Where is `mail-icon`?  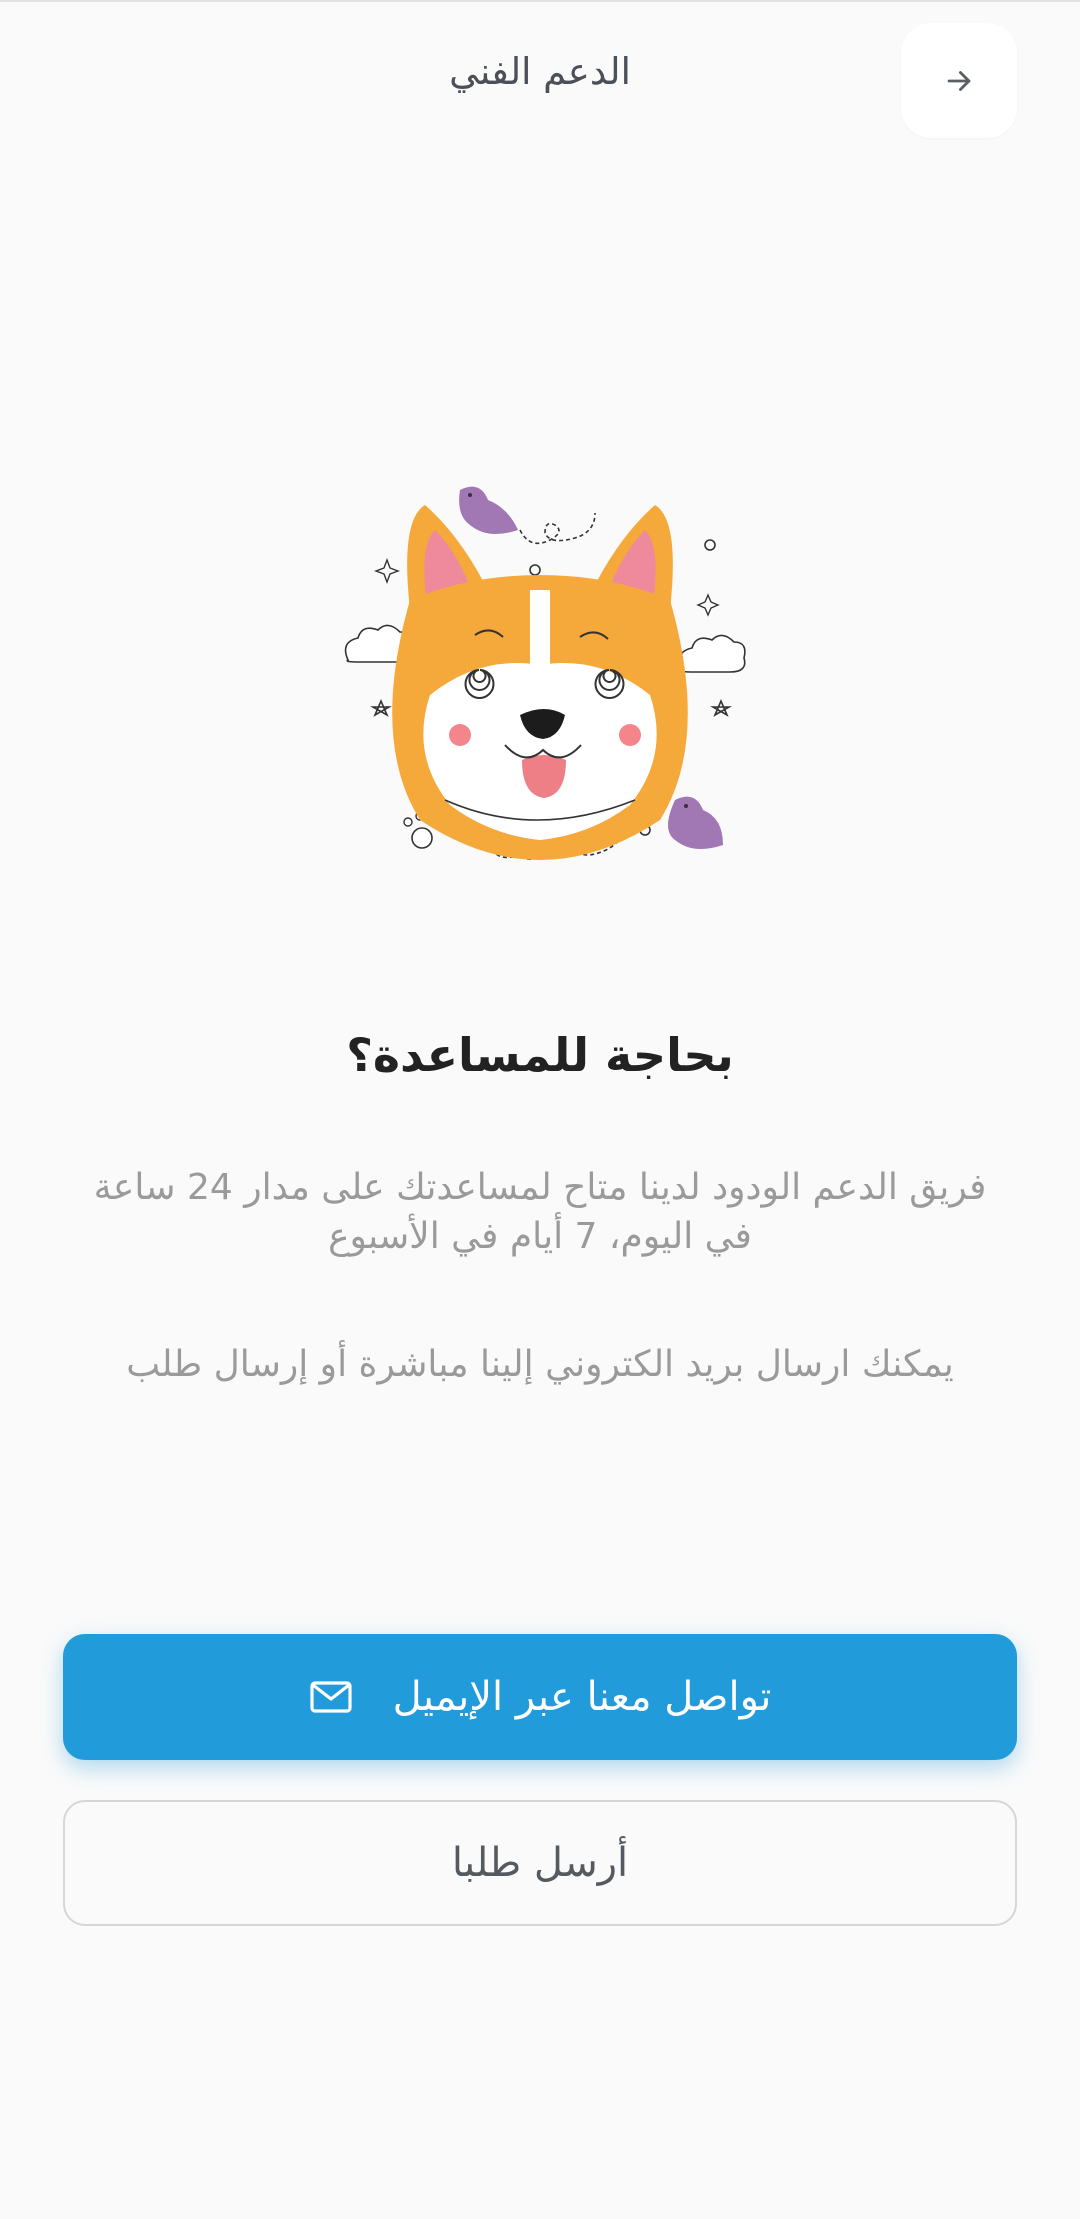
mail-icon is located at coordinates (331, 1697).